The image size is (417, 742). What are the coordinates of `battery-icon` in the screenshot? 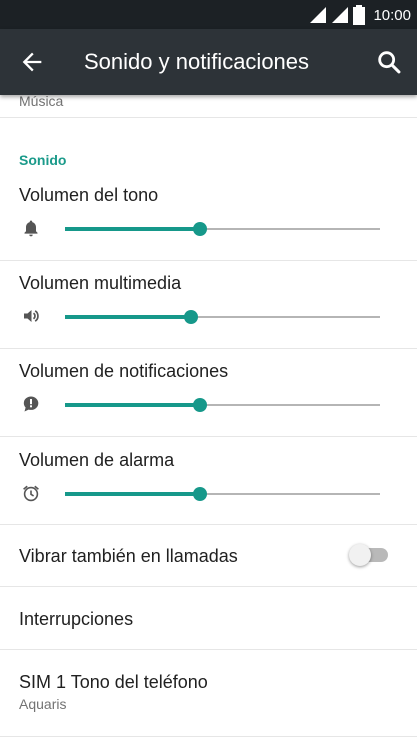 It's located at (359, 15).